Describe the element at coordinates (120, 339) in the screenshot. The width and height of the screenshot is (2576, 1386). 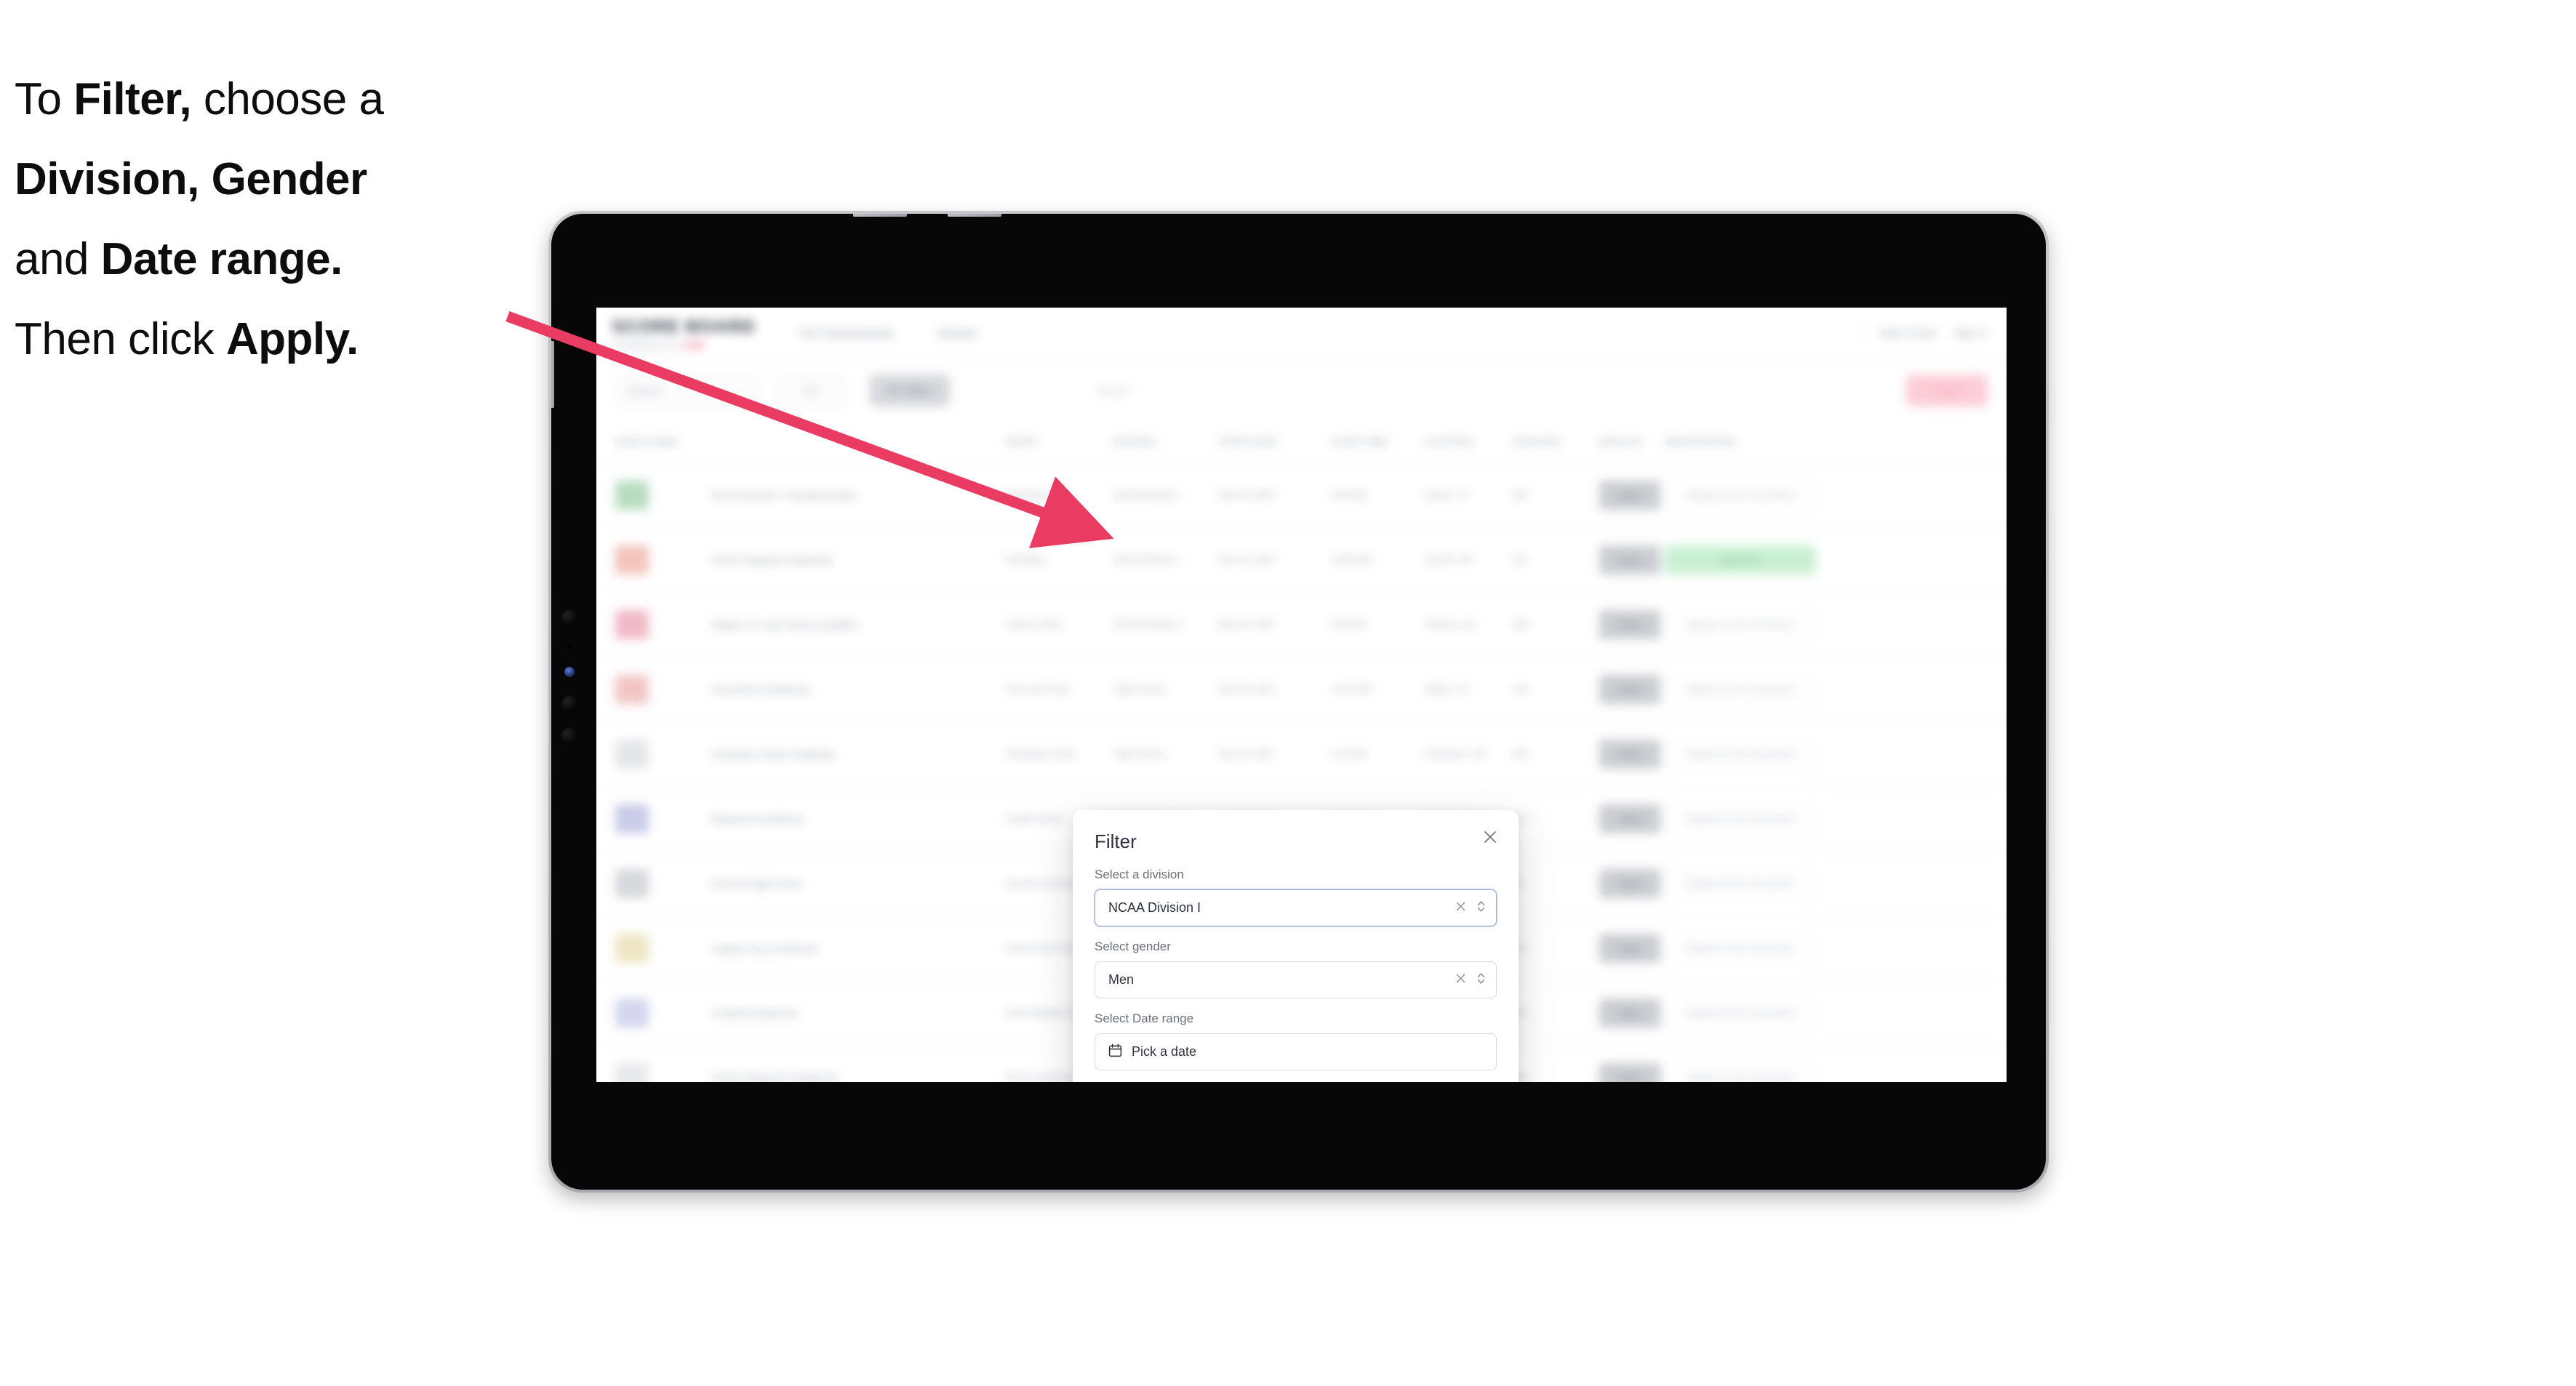
I see `caption-line4-pre: Then click` at that location.